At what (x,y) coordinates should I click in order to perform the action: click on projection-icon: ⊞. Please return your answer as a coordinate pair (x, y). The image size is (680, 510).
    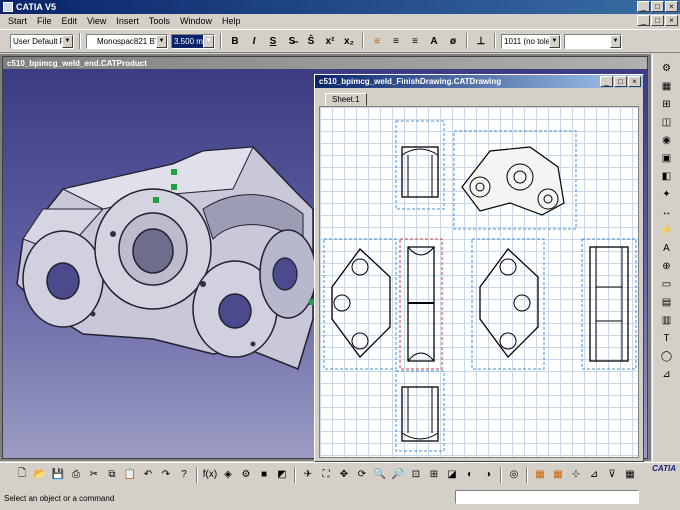
    Looking at the image, I should click on (667, 104).